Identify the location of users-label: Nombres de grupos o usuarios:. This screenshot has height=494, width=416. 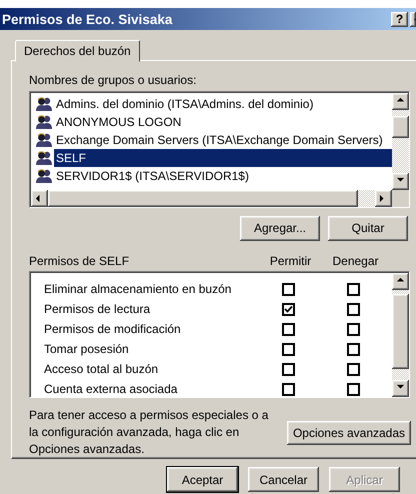
(113, 81).